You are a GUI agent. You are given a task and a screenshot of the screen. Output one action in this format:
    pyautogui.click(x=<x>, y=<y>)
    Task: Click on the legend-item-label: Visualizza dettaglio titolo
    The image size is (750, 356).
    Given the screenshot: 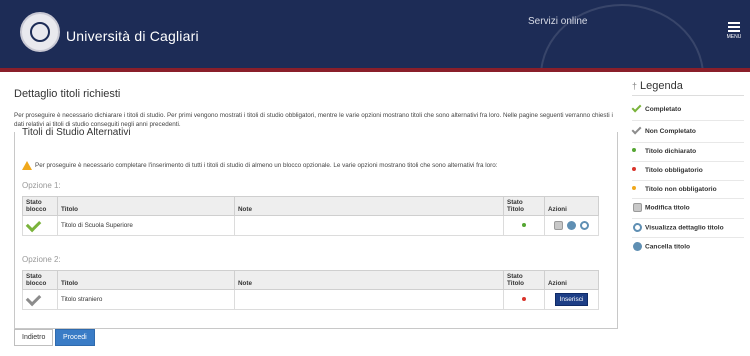 What is the action you would take?
    pyautogui.click(x=684, y=227)
    